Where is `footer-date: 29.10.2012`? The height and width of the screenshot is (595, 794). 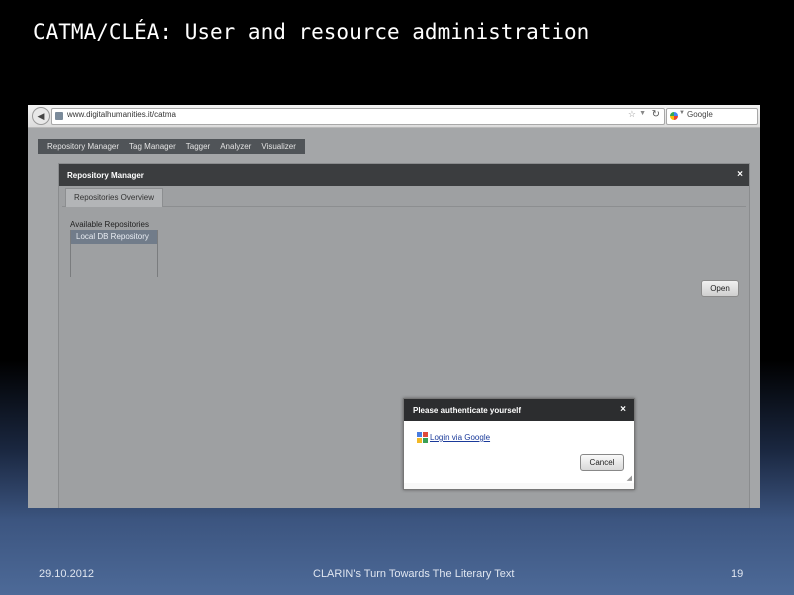 footer-date: 29.10.2012 is located at coordinates (67, 574).